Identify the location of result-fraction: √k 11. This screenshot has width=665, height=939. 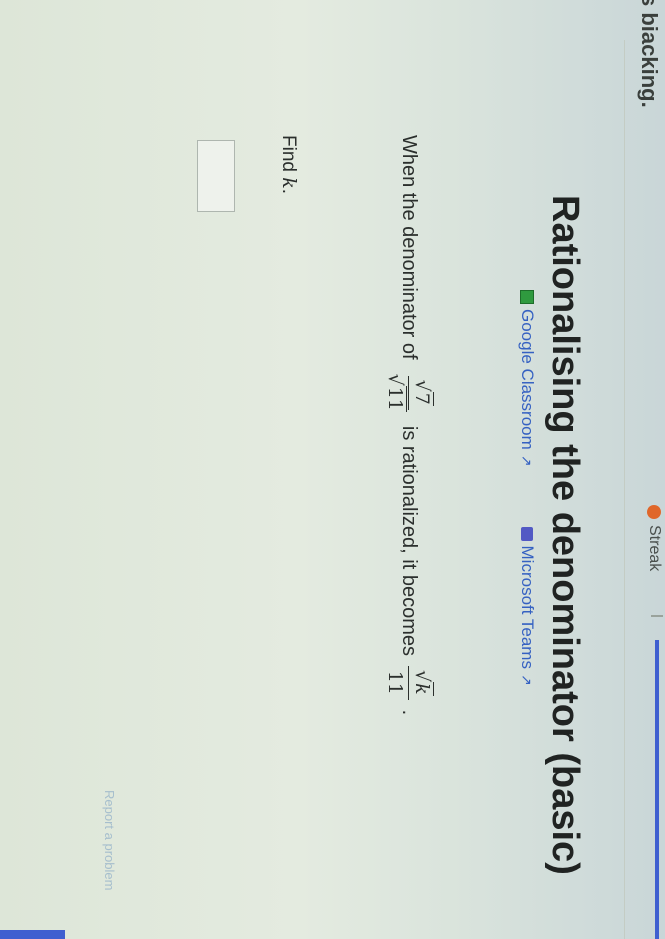
(409, 683).